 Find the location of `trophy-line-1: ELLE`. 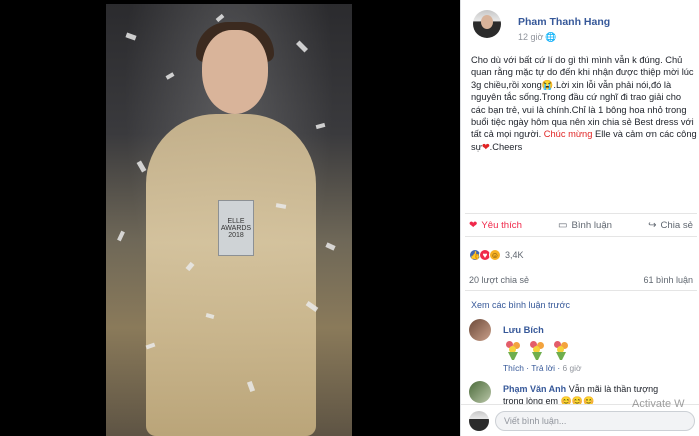

trophy-line-1: ELLE is located at coordinates (236, 221).